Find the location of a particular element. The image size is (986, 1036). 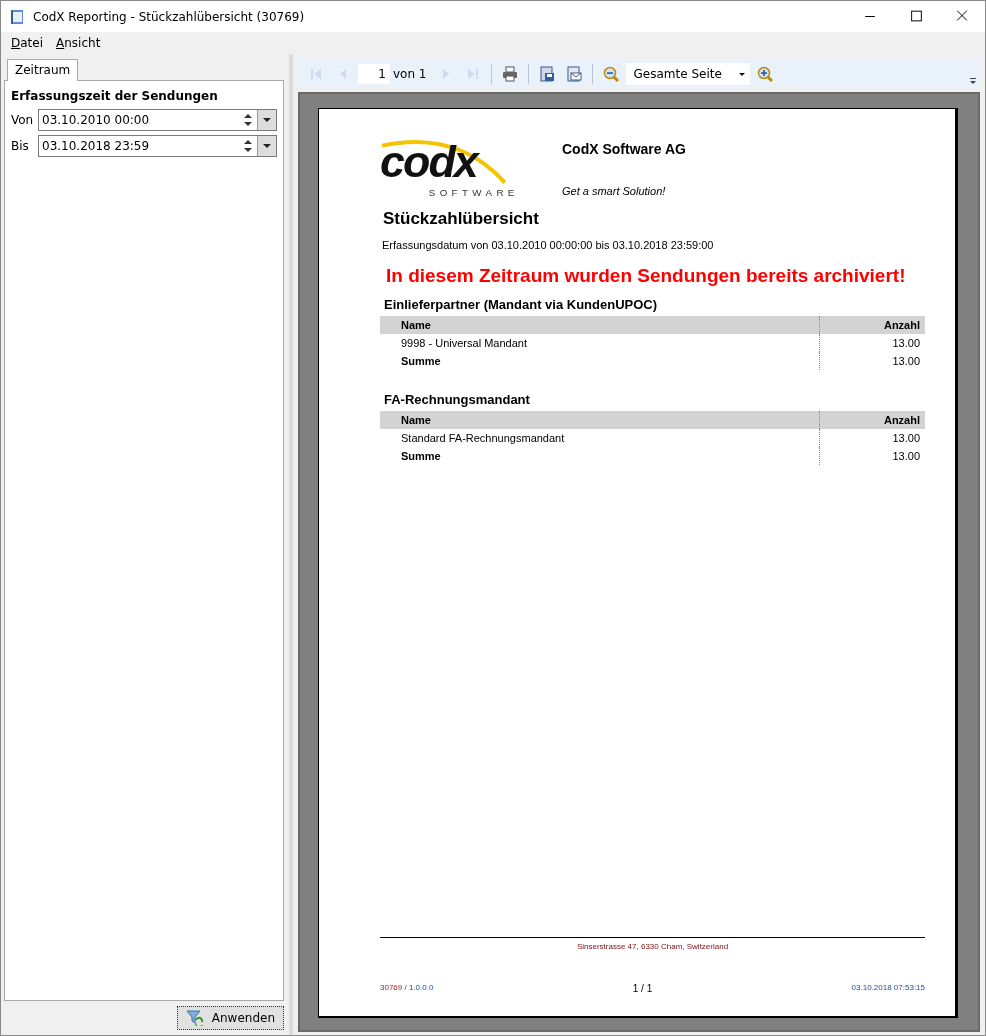

overflow-icon is located at coordinates (973, 81).